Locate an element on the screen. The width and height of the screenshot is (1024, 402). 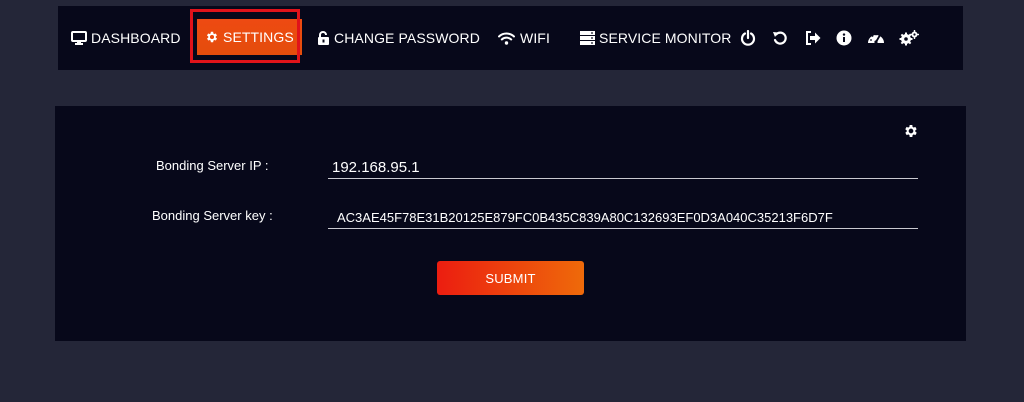
unlock-icon is located at coordinates (323, 38).